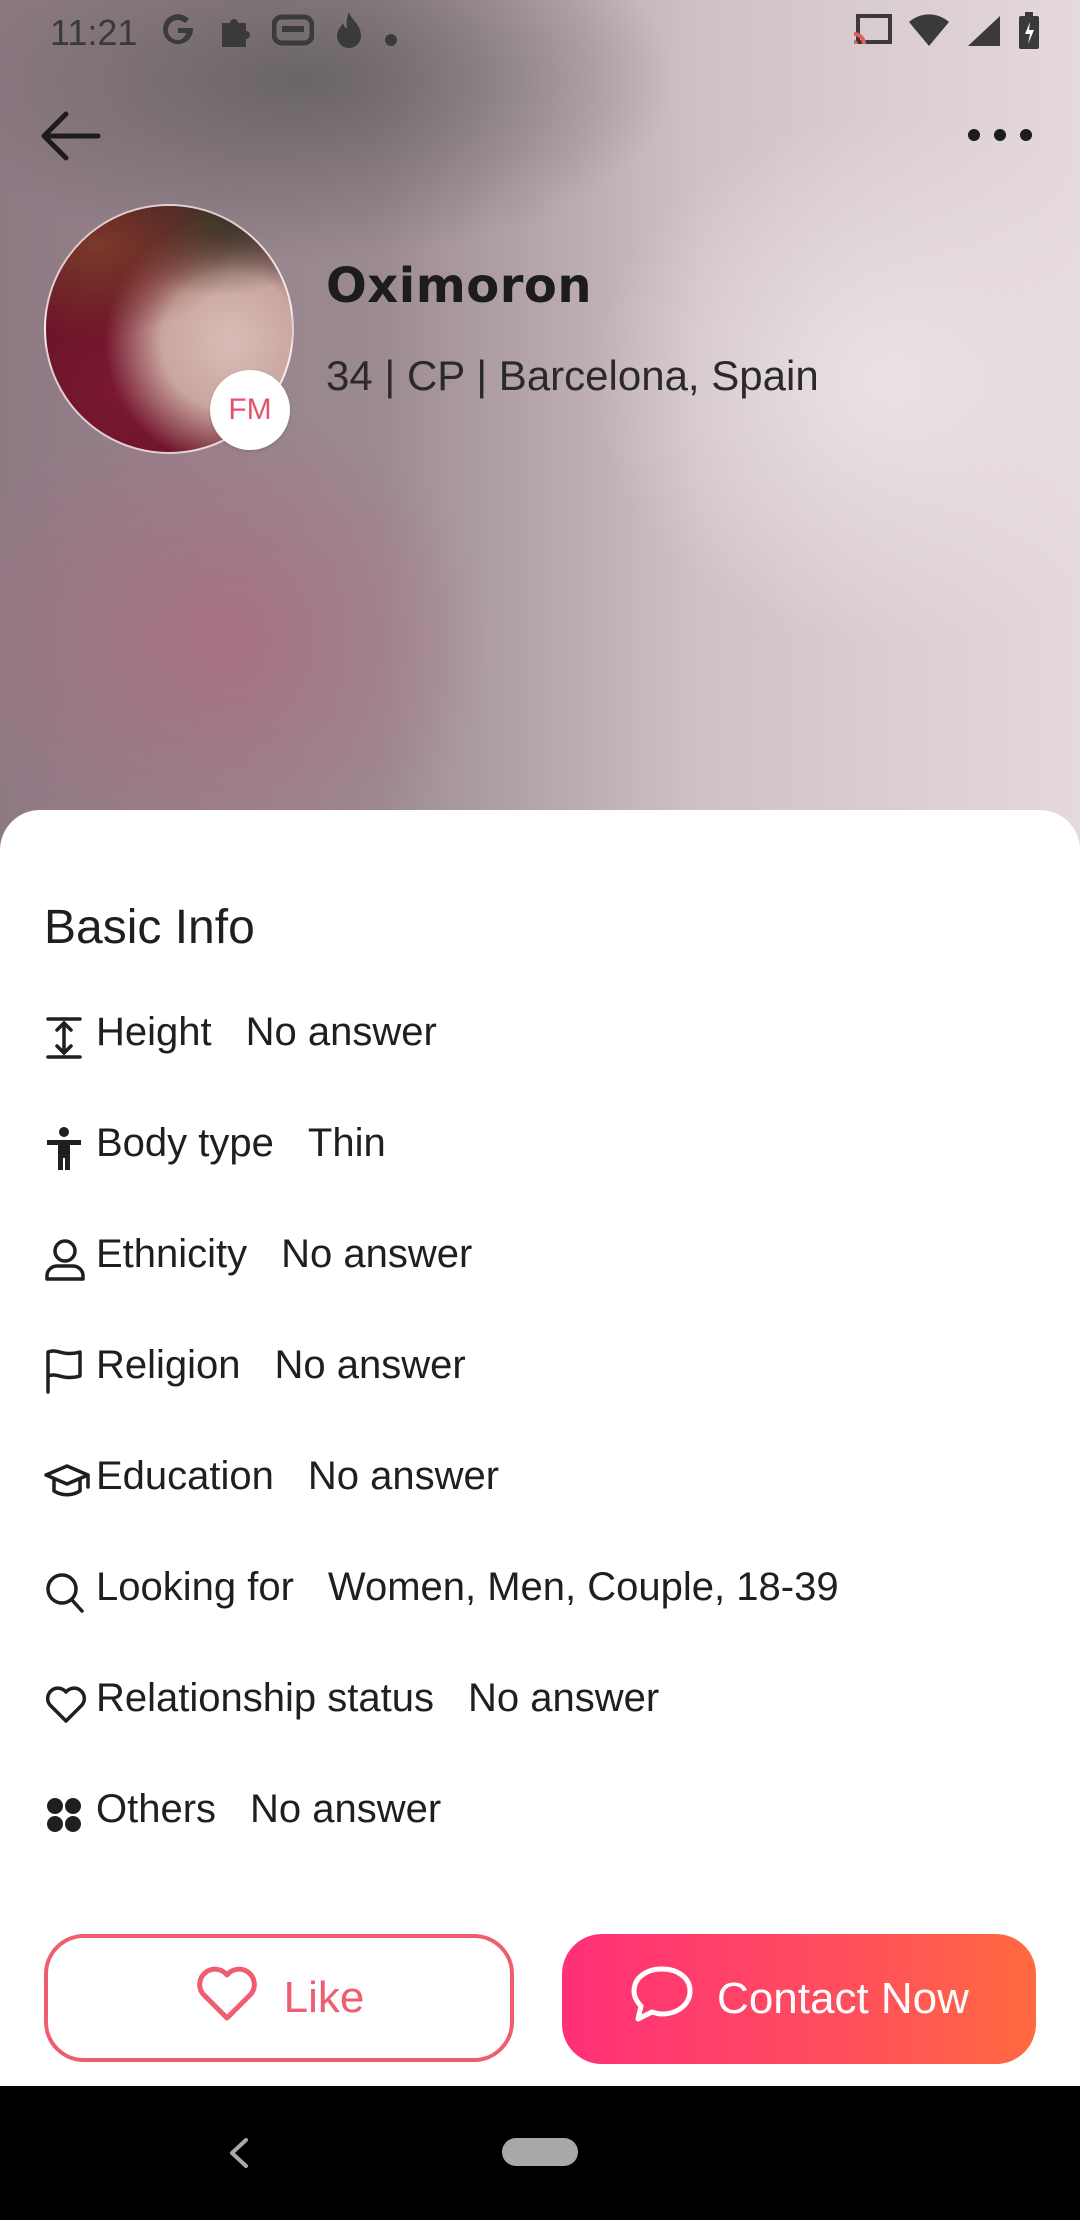  Describe the element at coordinates (265, 1698) in the screenshot. I see `info-label: Relationship status` at that location.